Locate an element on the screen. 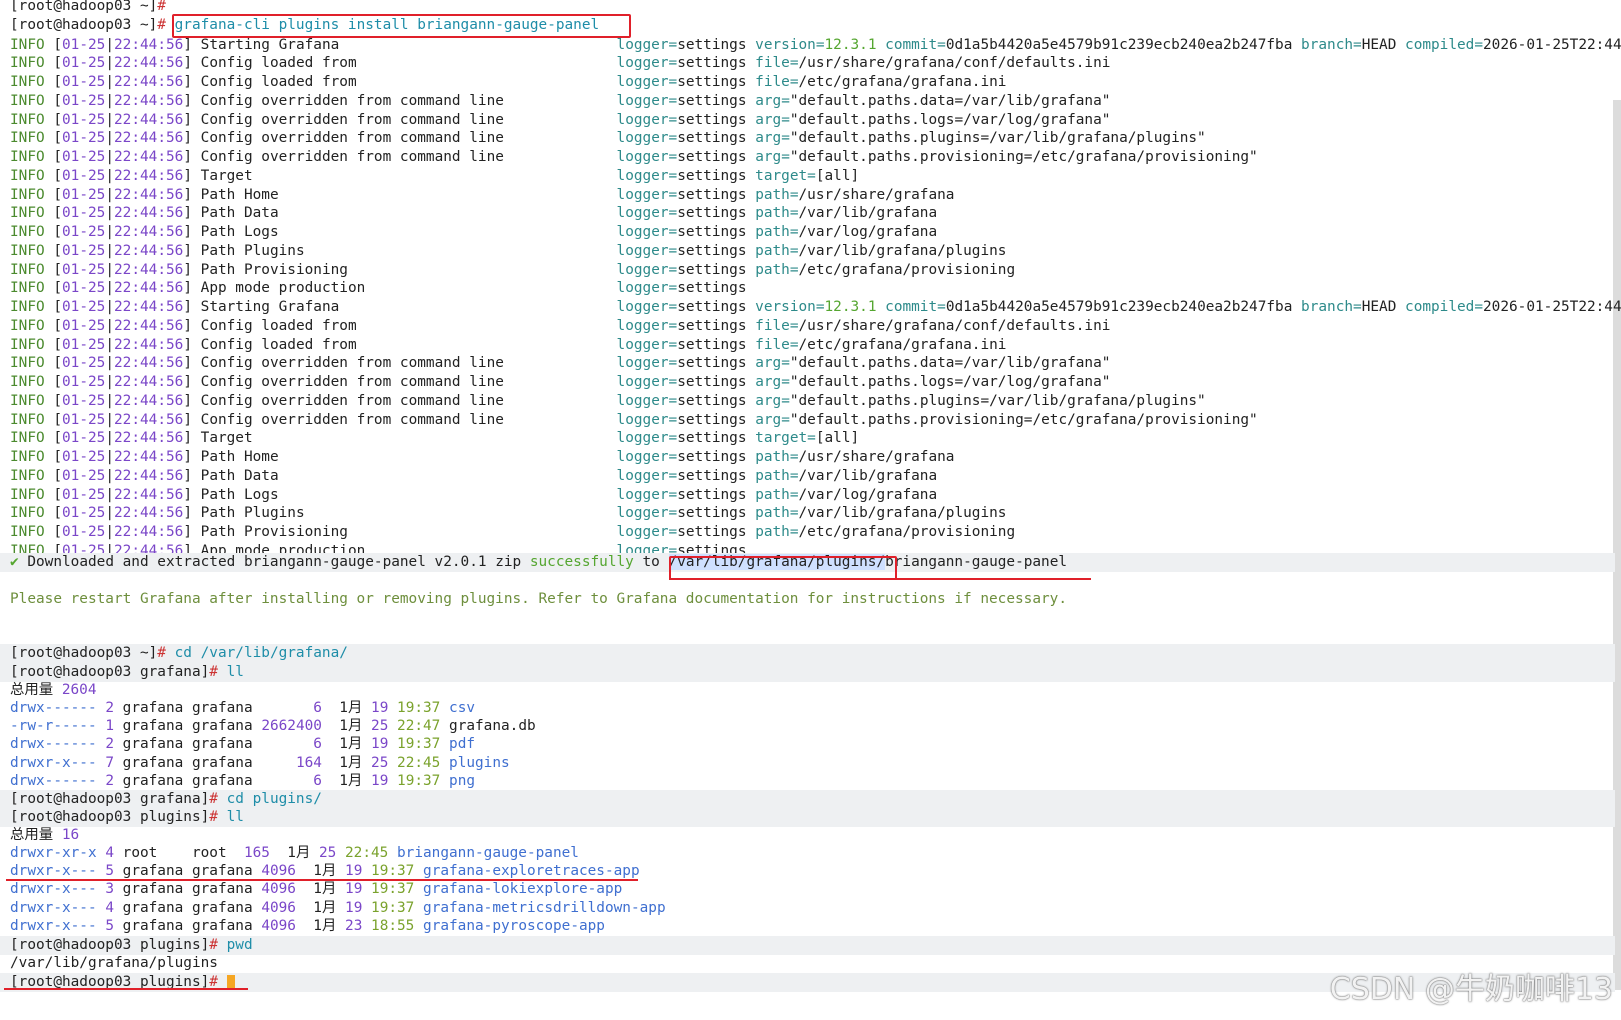 The width and height of the screenshot is (1621, 1020). grafana-total-line: 总用量 2604 is located at coordinates (53, 690).